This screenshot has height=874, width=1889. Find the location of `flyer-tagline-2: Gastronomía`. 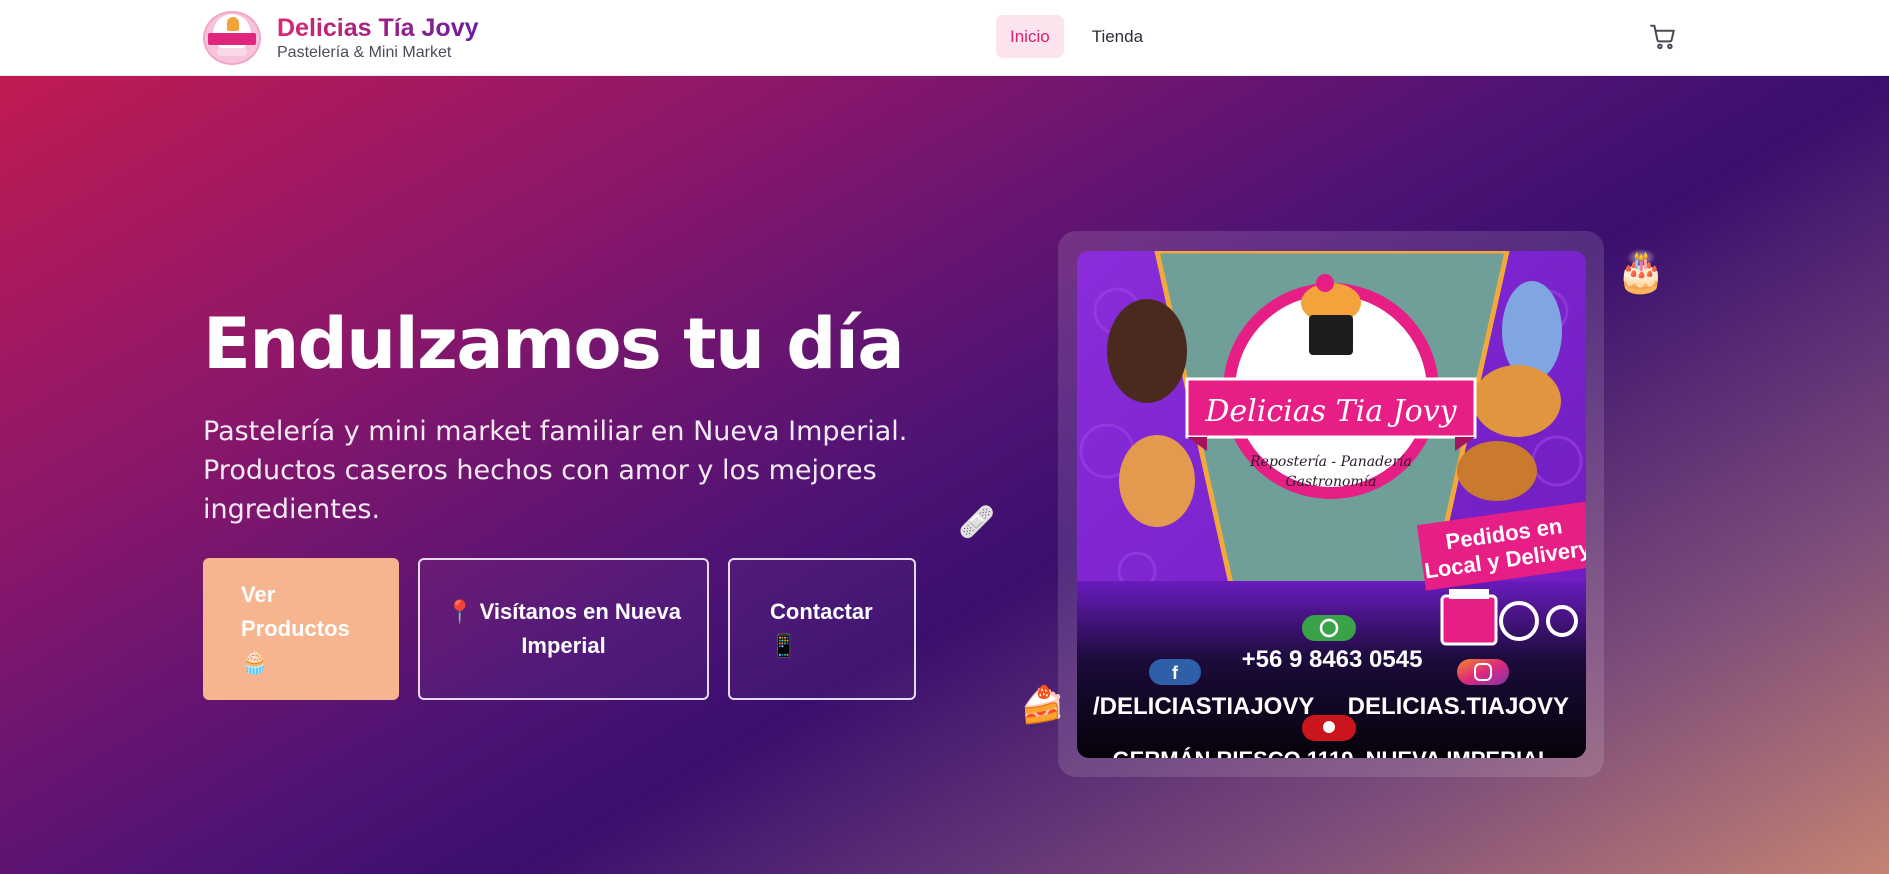

flyer-tagline-2: Gastronomía is located at coordinates (1330, 482).